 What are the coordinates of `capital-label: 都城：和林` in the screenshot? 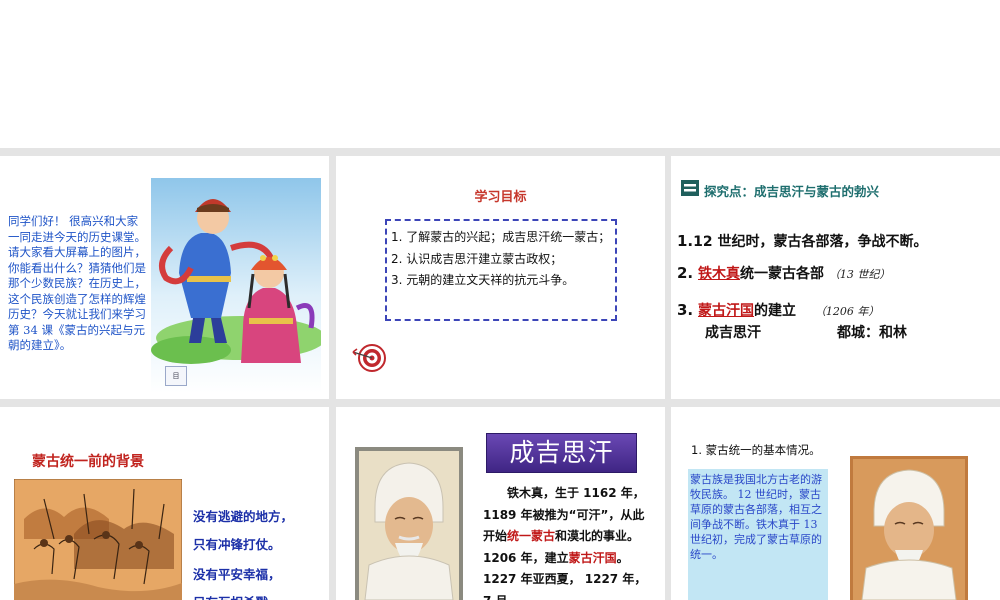 It's located at (872, 333).